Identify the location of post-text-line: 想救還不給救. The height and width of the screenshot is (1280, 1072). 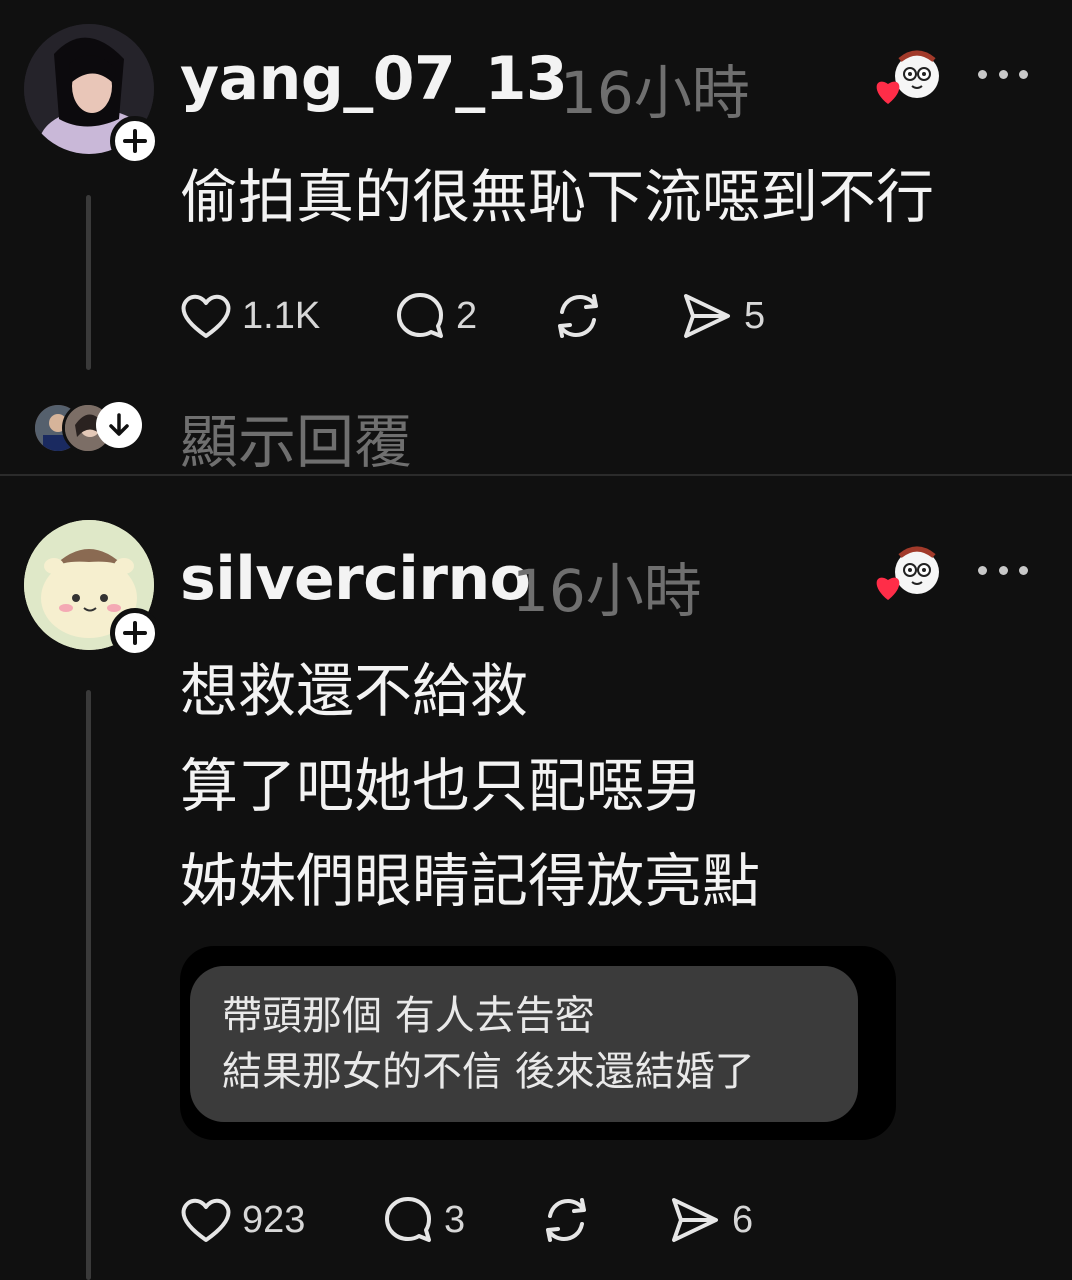
(354, 691).